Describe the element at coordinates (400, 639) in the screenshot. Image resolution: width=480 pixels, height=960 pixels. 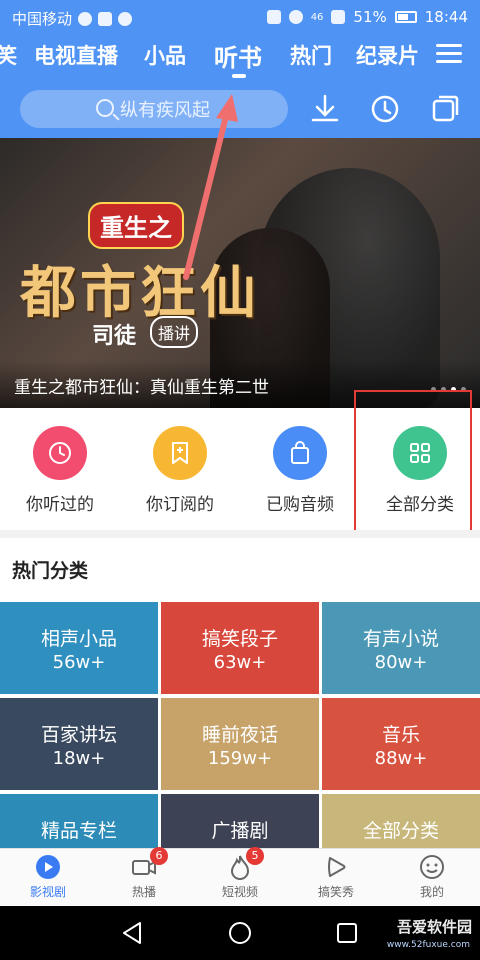
I see `category-name: 有声小说` at that location.